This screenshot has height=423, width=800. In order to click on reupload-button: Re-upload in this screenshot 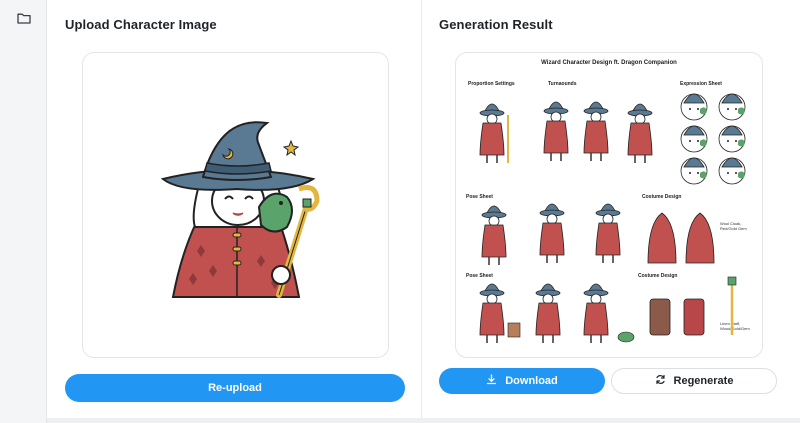, I will do `click(235, 388)`.